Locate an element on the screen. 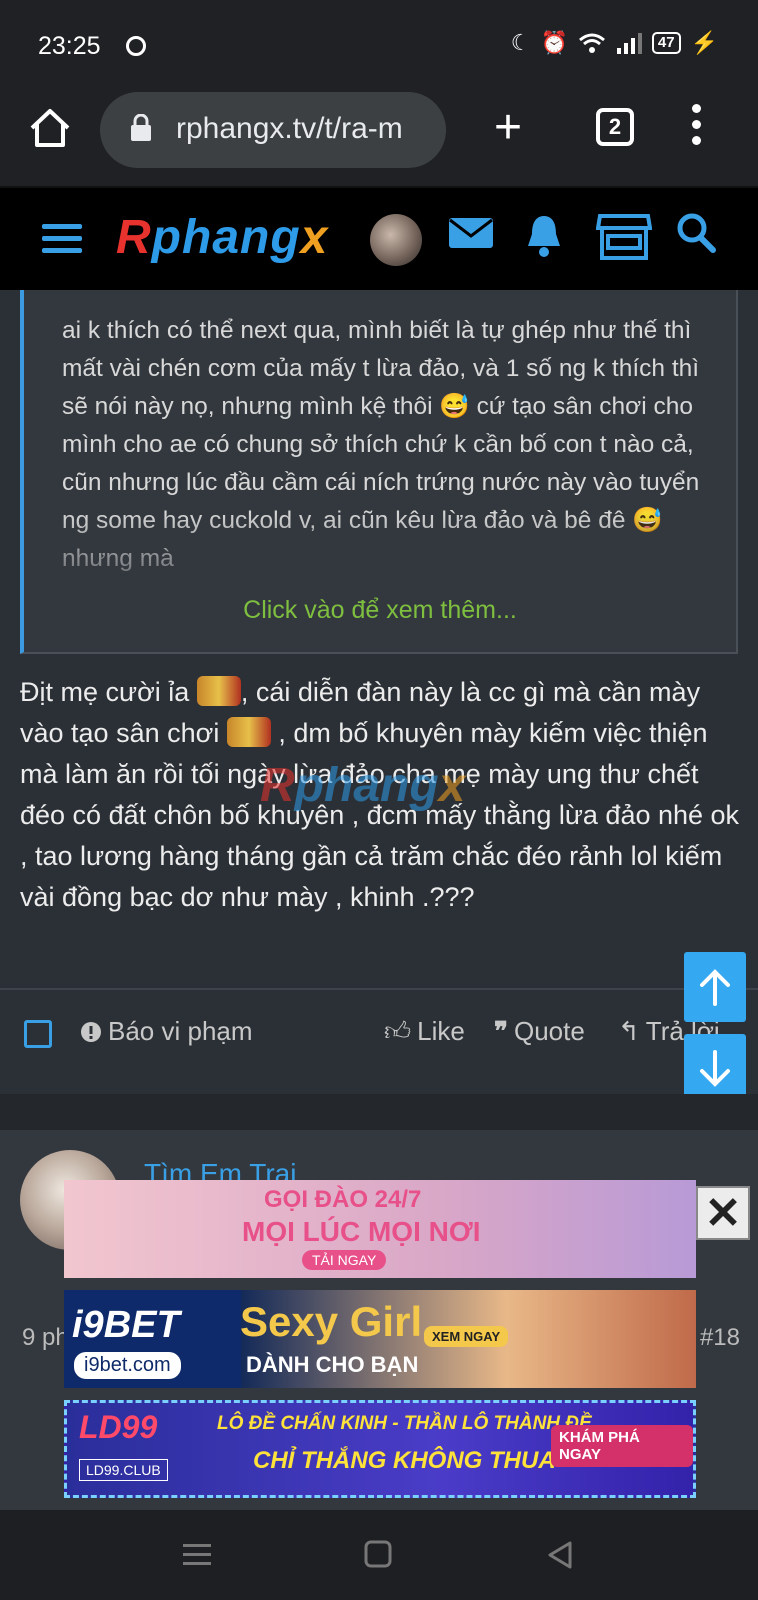 Image resolution: width=758 pixels, height=1600 pixels. like-button: 👍︎ Like is located at coordinates (424, 1031).